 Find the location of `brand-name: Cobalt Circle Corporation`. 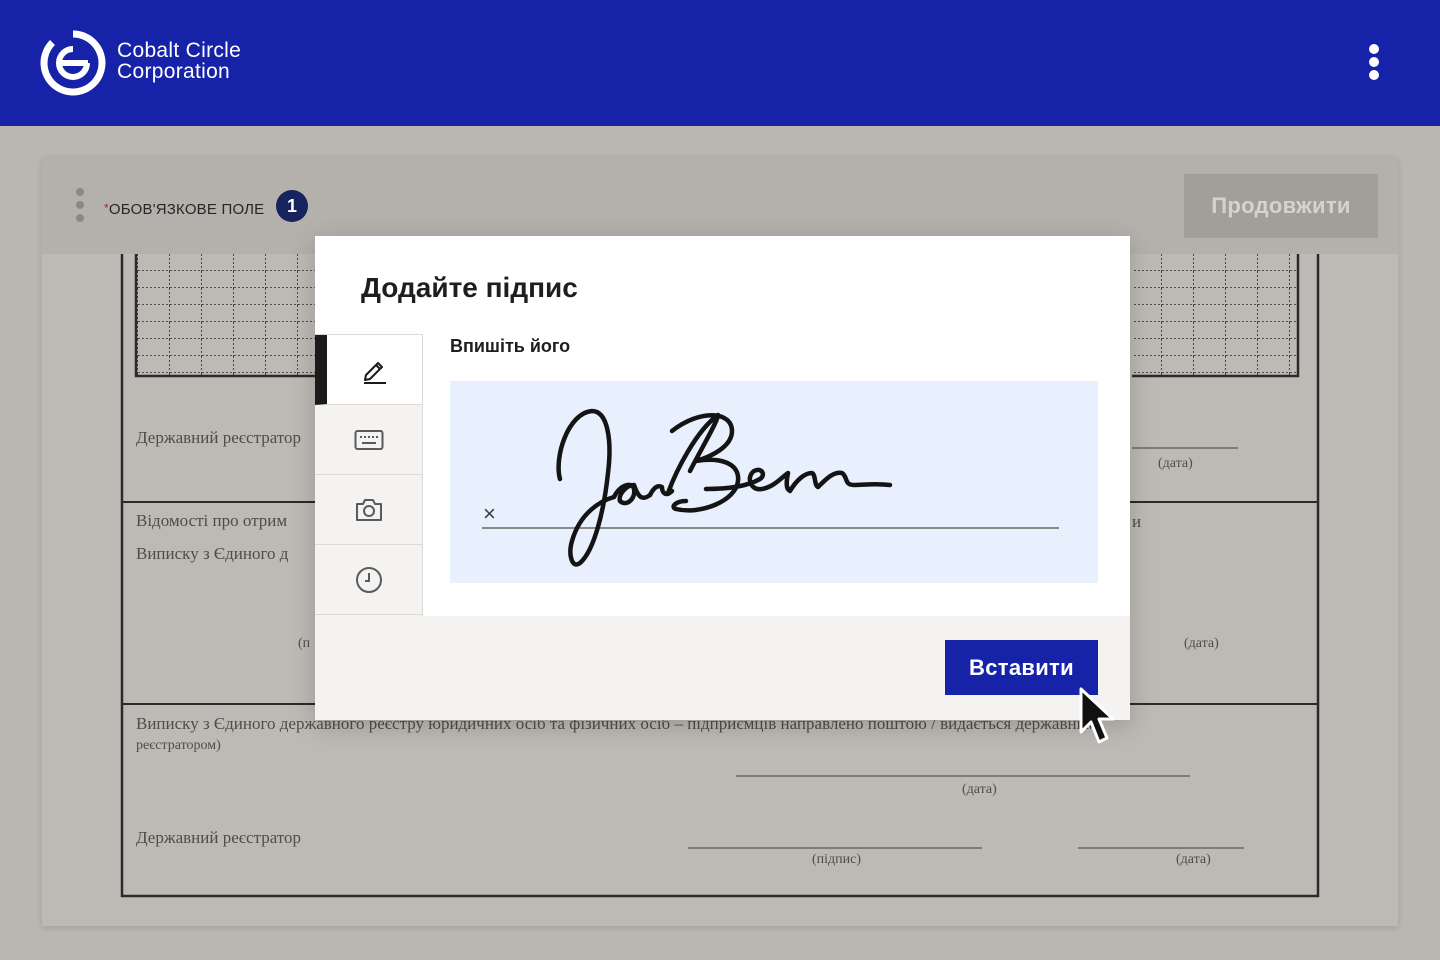

brand-name: Cobalt Circle Corporation is located at coordinates (179, 61).